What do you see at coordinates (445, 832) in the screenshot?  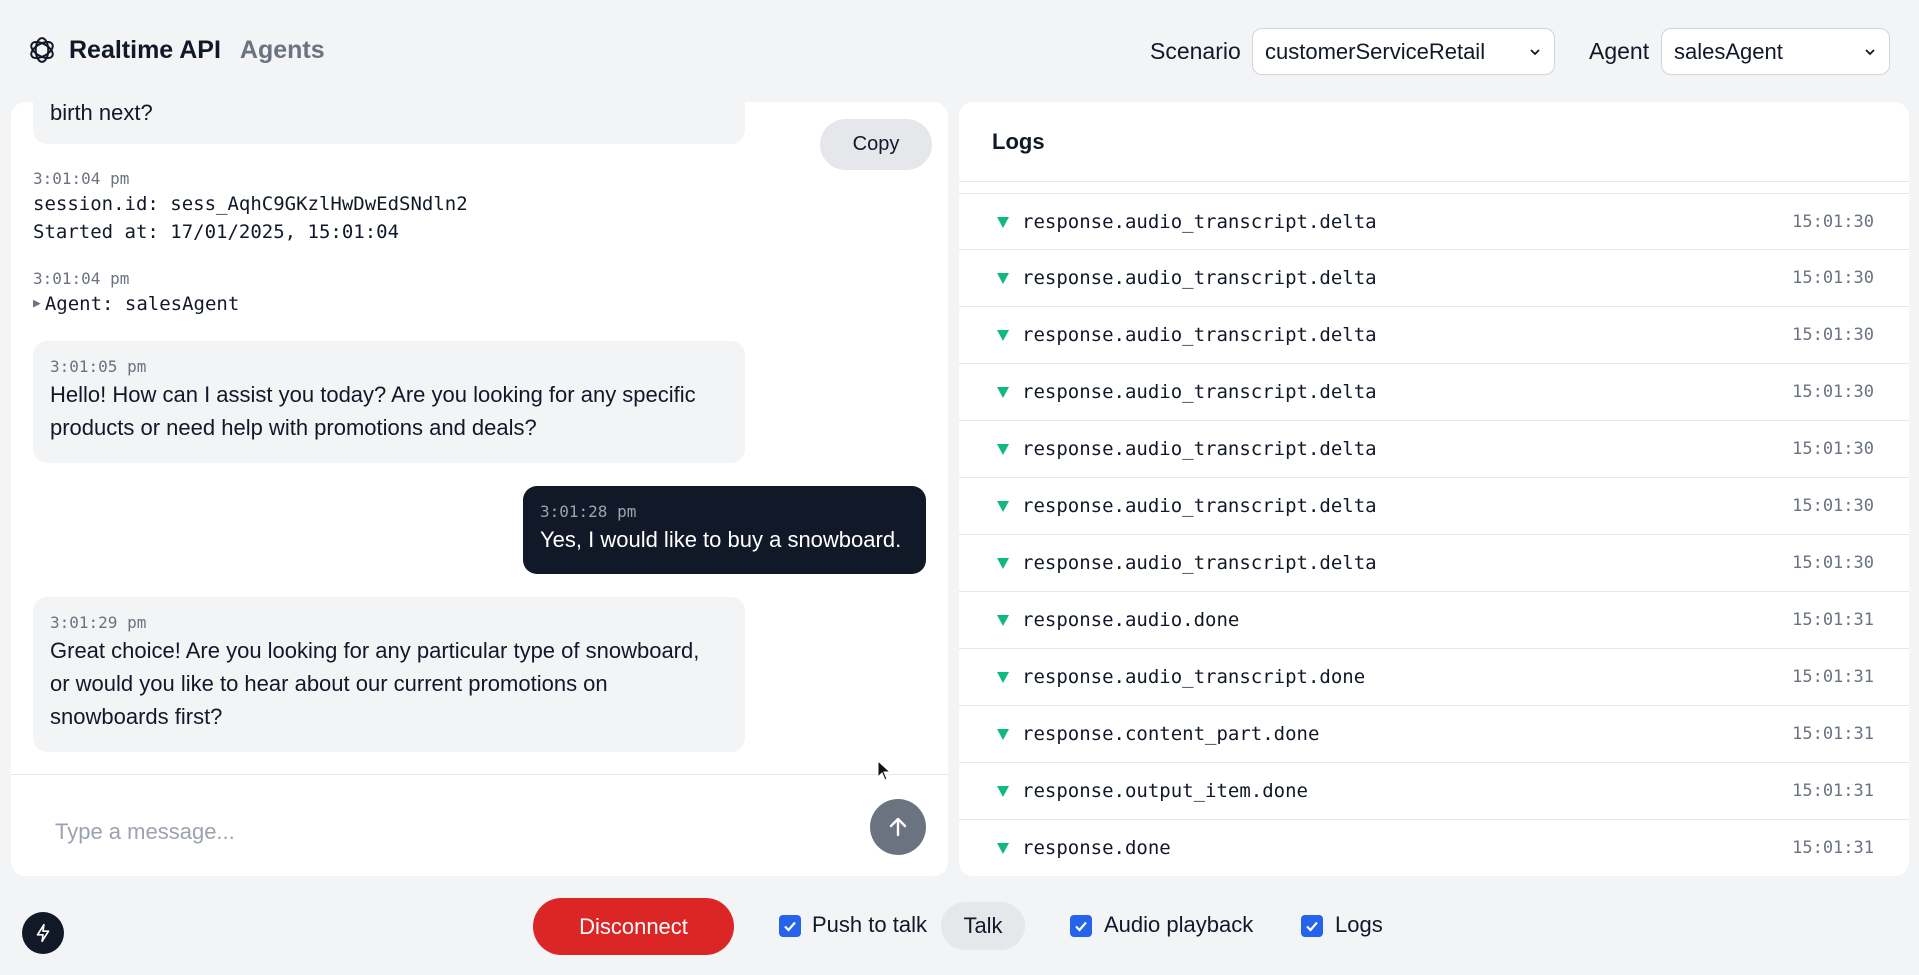 I see `message-input` at bounding box center [445, 832].